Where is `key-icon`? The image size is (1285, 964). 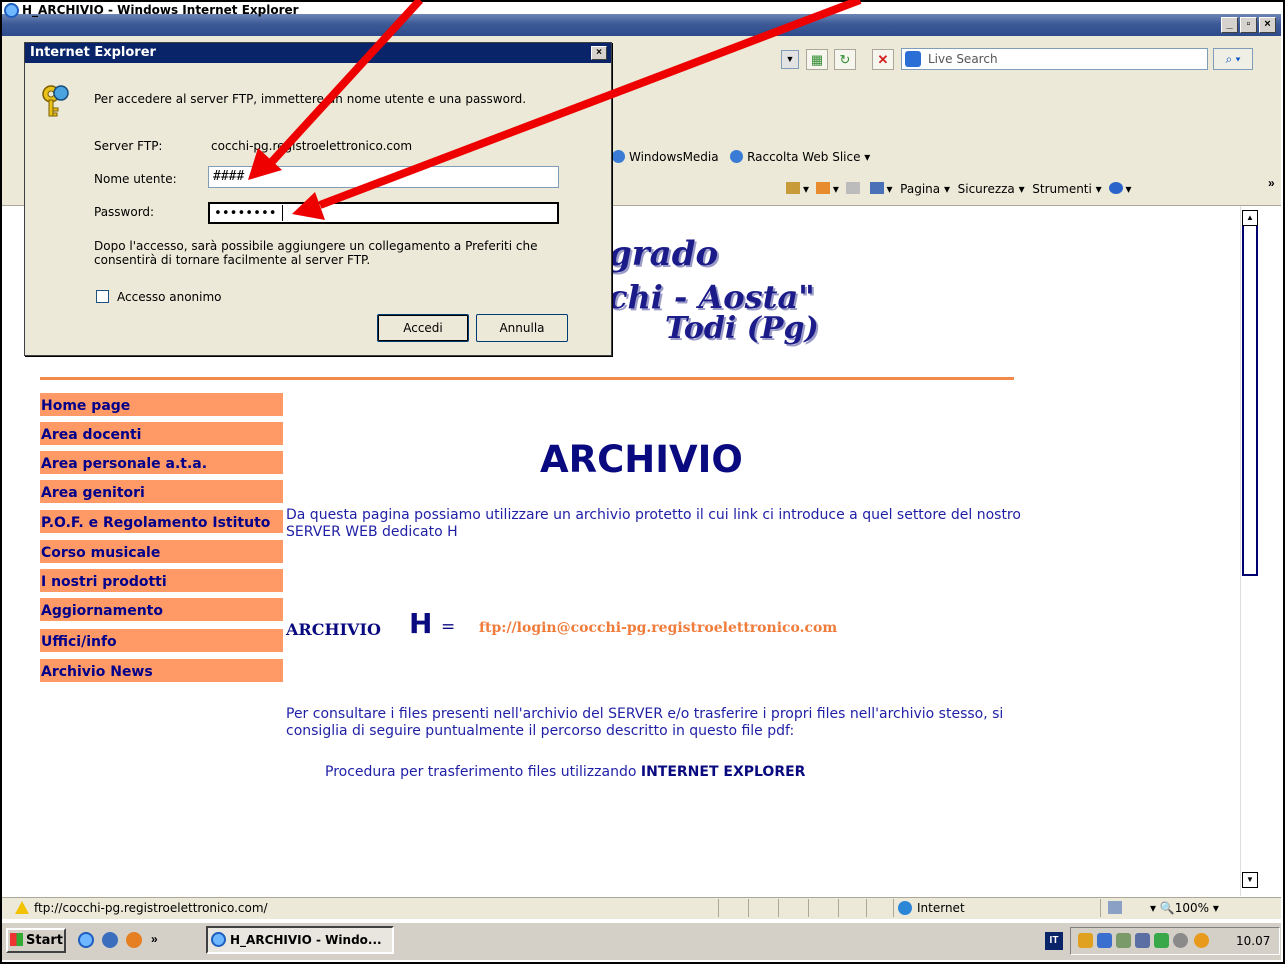
key-icon is located at coordinates (55, 101).